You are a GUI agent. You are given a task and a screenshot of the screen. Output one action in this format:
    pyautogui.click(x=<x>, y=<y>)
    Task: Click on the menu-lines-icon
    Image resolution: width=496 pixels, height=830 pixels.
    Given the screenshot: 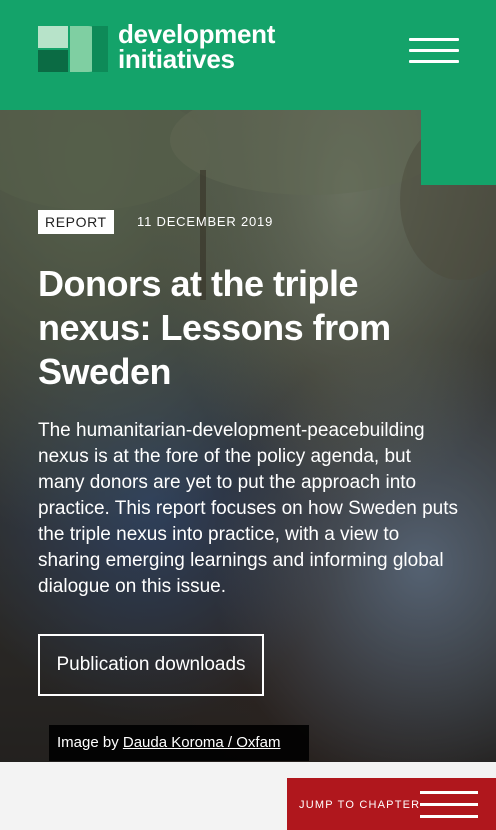 What is the action you would take?
    pyautogui.click(x=449, y=805)
    